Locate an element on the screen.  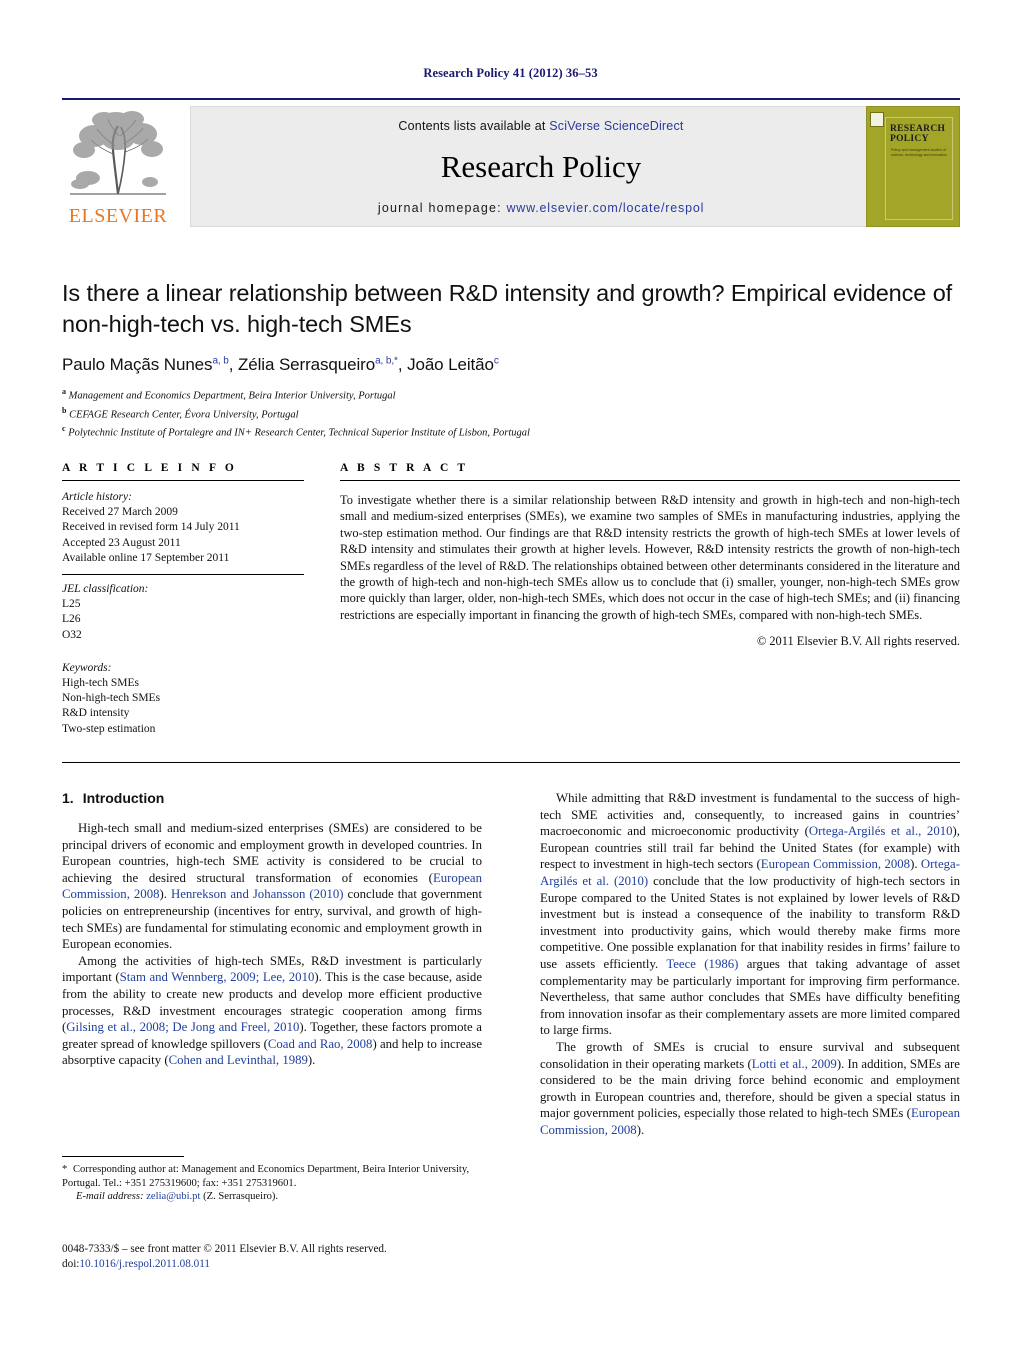
jel-code-item: L26 is located at coordinates (71, 619).